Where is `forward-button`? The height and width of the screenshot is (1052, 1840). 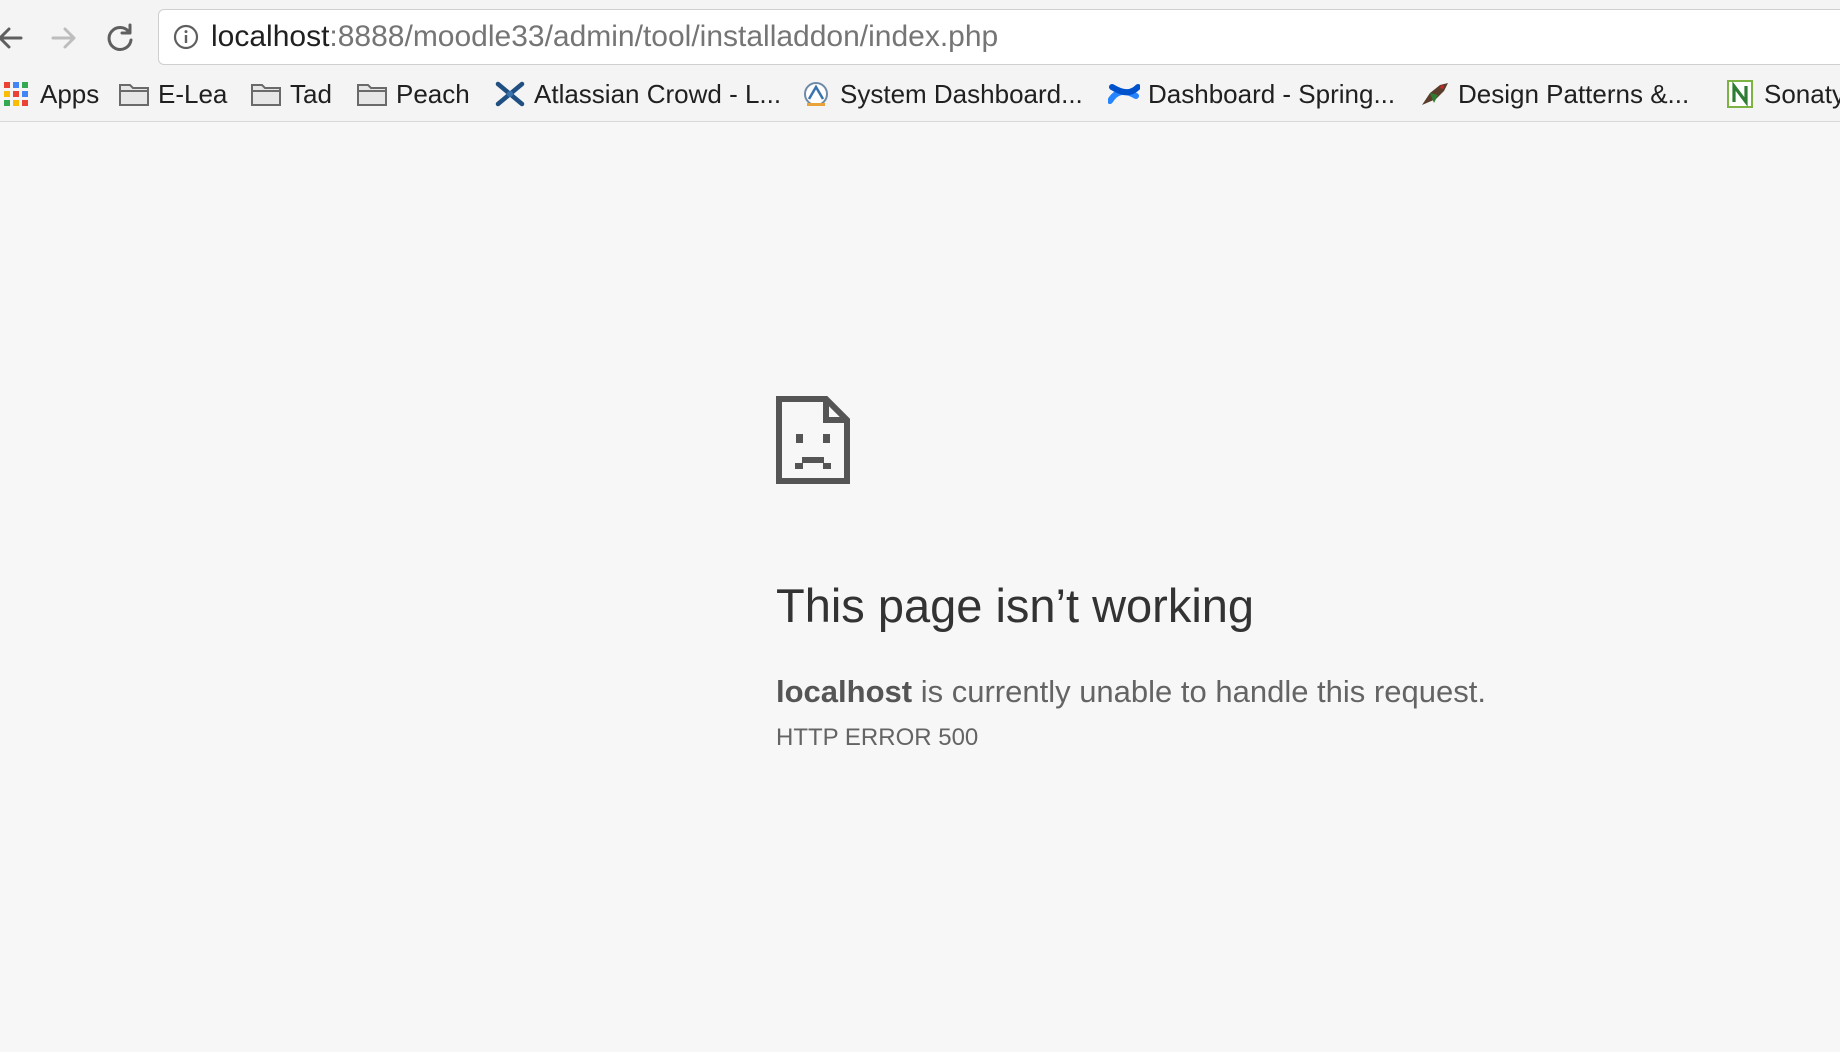
forward-button is located at coordinates (64, 38).